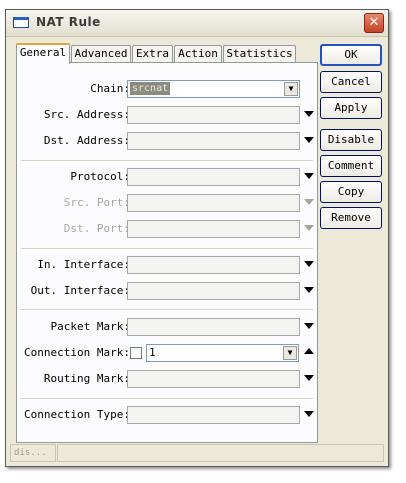 This screenshot has width=406, height=483. What do you see at coordinates (309, 290) in the screenshot?
I see `out-interface-dropdown-icon` at bounding box center [309, 290].